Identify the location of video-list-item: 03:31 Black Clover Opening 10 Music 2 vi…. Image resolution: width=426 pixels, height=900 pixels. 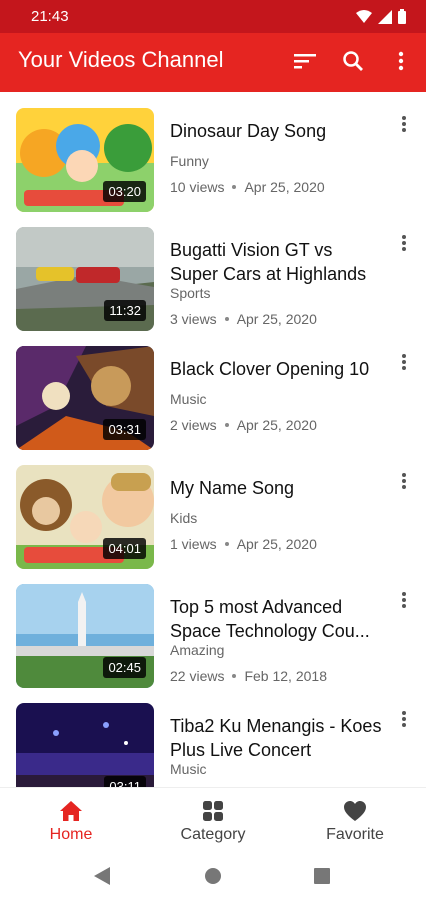
(213, 390).